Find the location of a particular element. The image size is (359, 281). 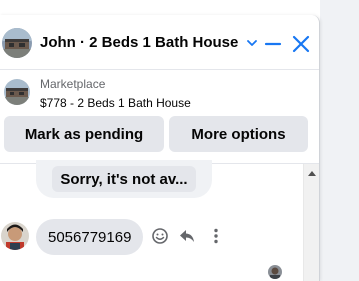

listing-title: $778 - 2 Beds 1 Bath House is located at coordinates (115, 103).